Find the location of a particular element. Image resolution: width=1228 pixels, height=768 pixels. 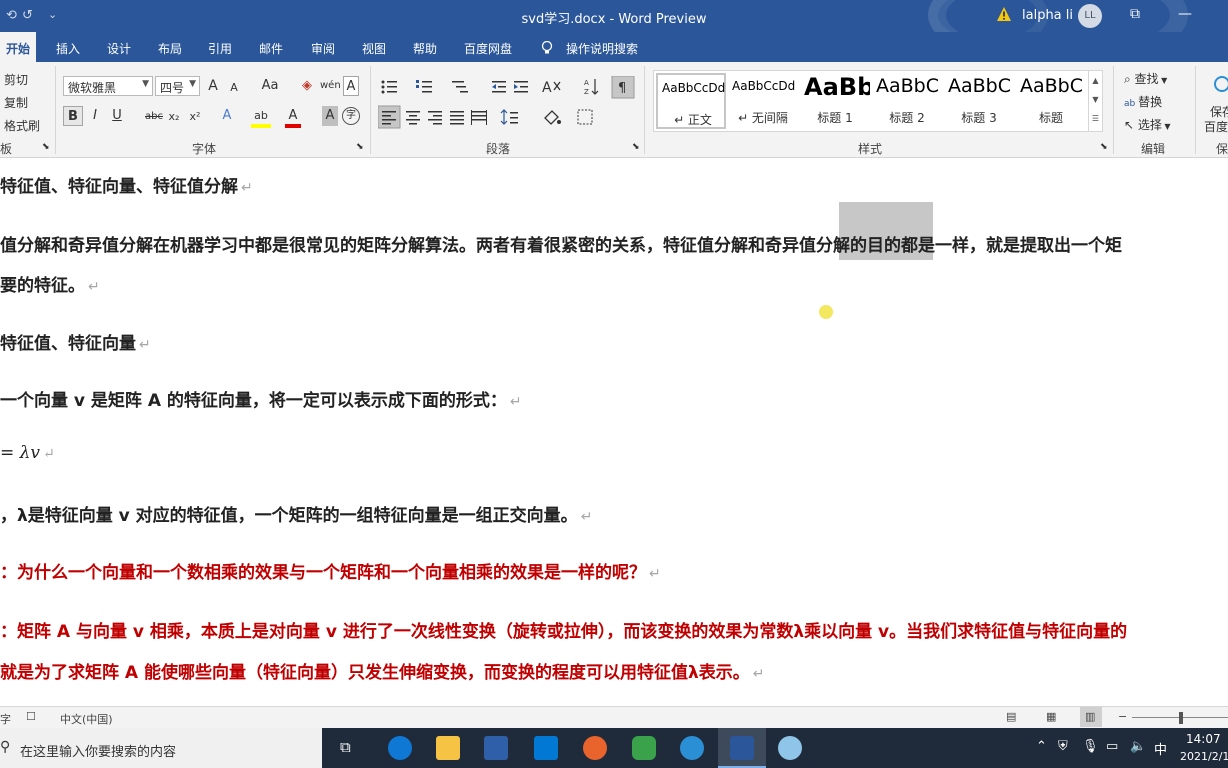

style-title: AaBbC 标题 is located at coordinates (1051, 101).